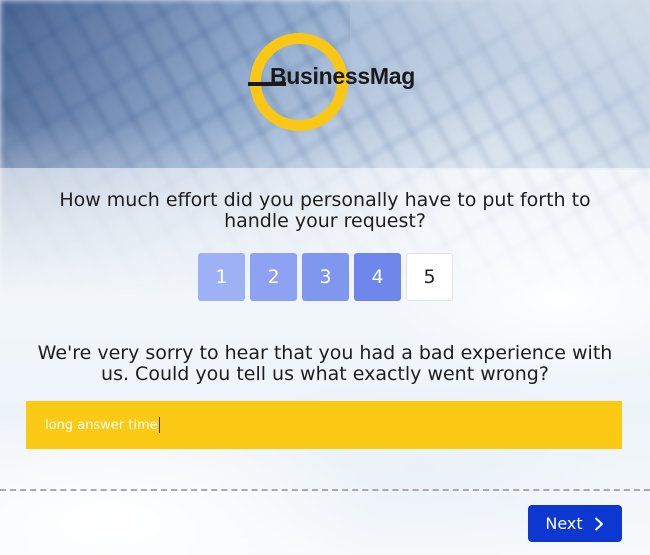  What do you see at coordinates (377, 277) in the screenshot?
I see `rating-option-4: 4` at bounding box center [377, 277].